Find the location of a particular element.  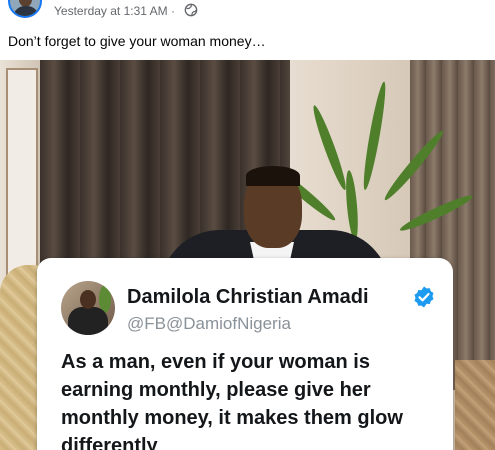

author-avatar is located at coordinates (25, 9).